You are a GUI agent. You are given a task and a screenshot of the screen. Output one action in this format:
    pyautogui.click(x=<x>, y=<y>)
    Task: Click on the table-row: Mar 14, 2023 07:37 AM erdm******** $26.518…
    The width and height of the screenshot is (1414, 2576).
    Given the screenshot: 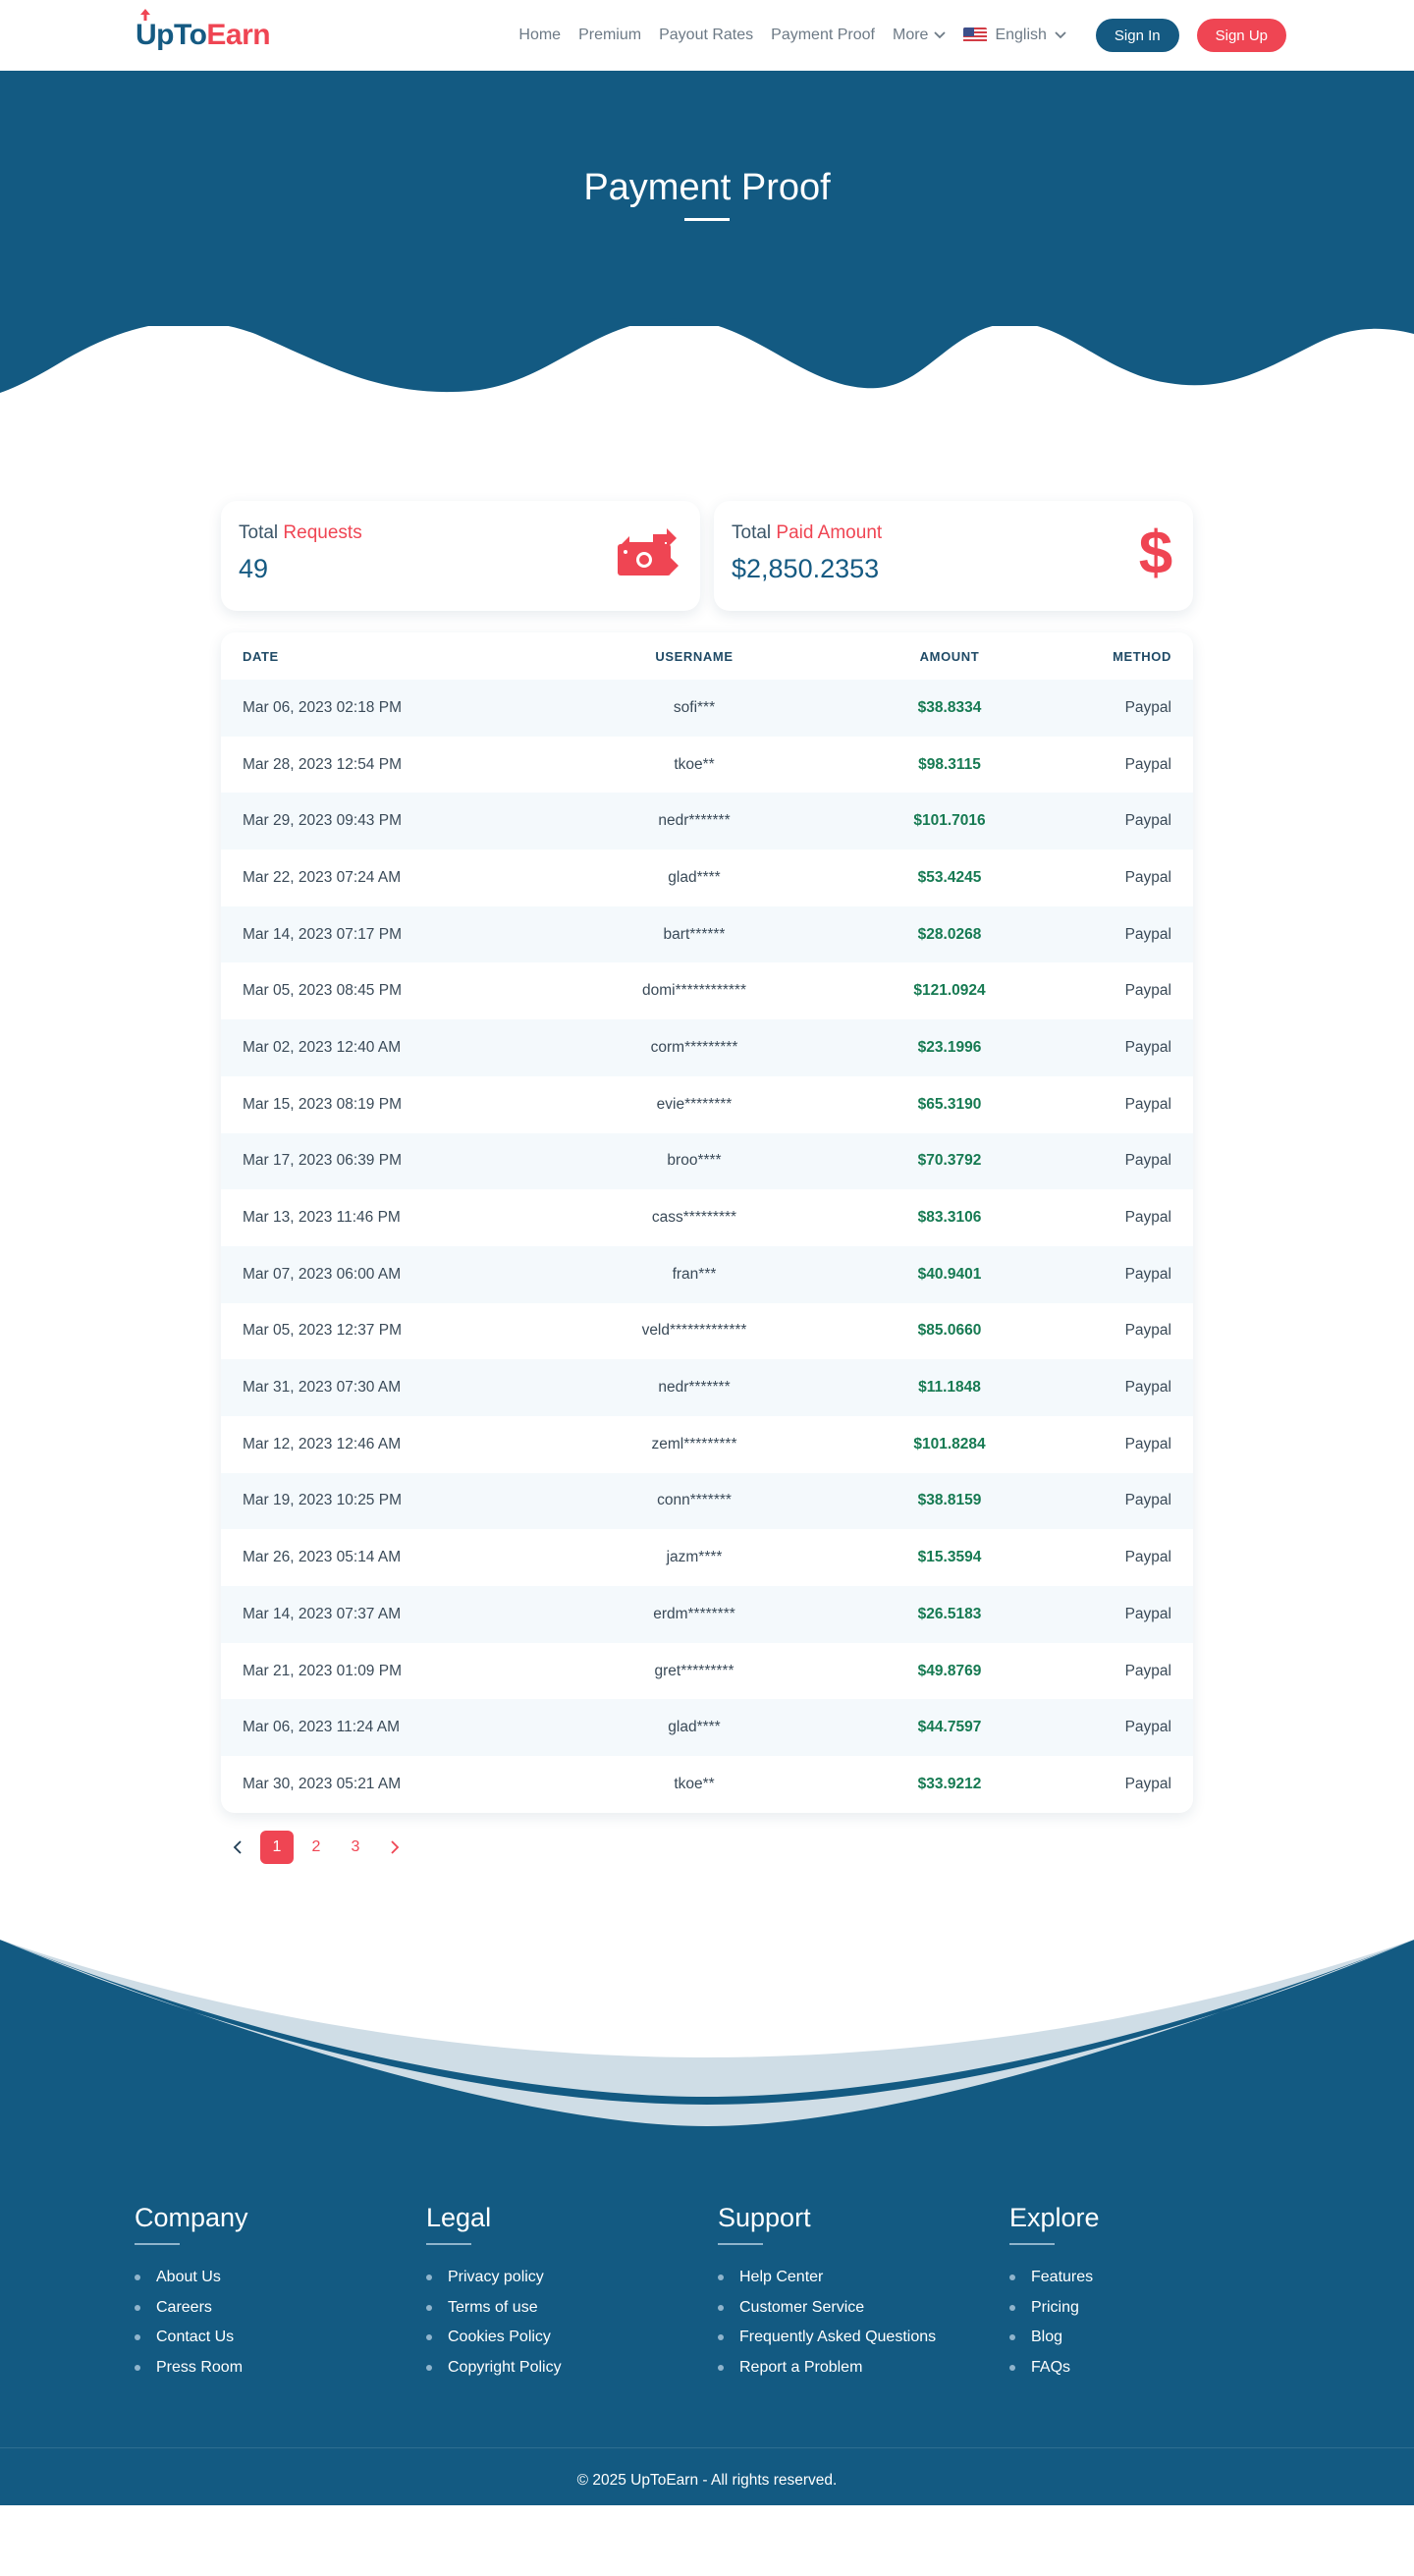 What is the action you would take?
    pyautogui.click(x=707, y=1614)
    